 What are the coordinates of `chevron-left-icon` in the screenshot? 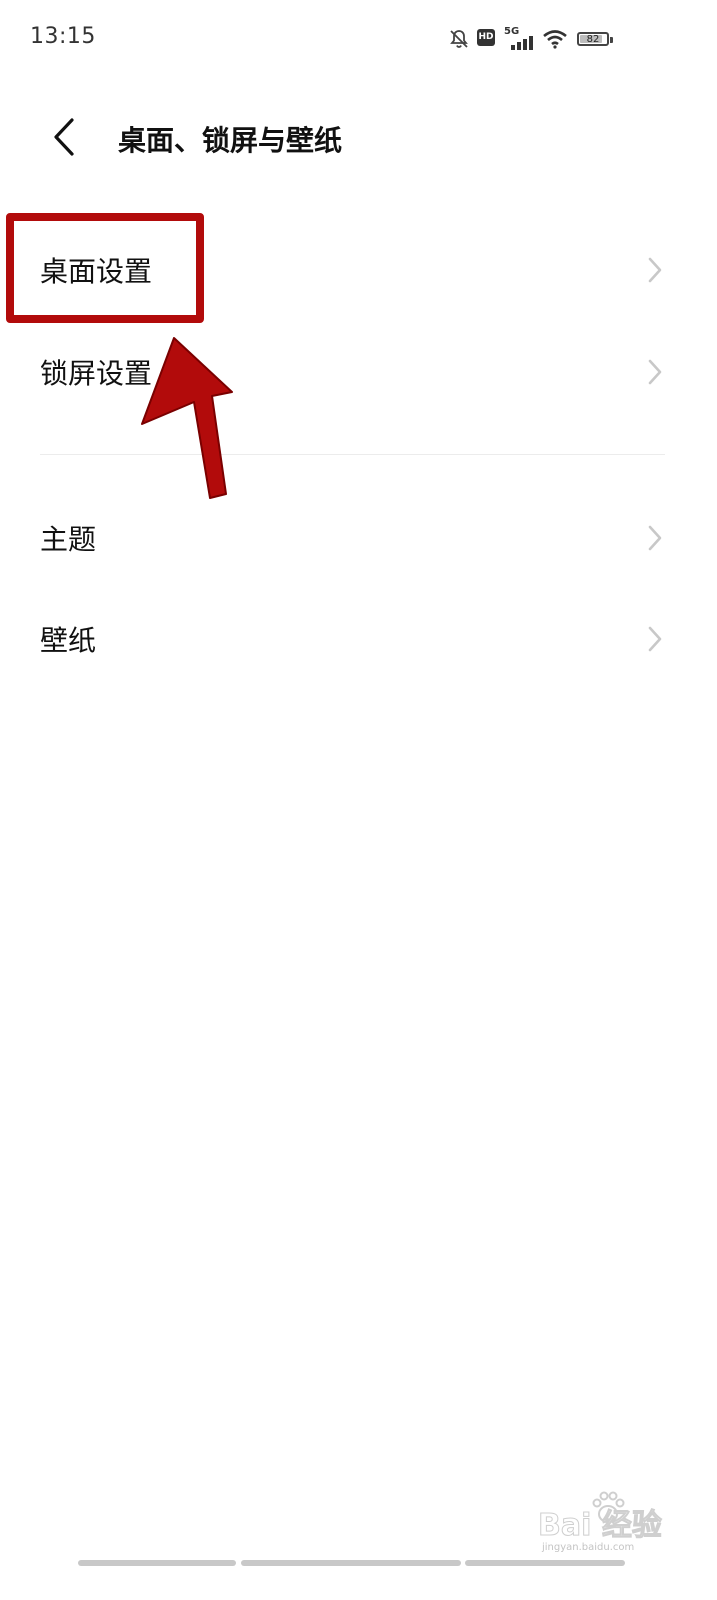 It's located at (64, 137).